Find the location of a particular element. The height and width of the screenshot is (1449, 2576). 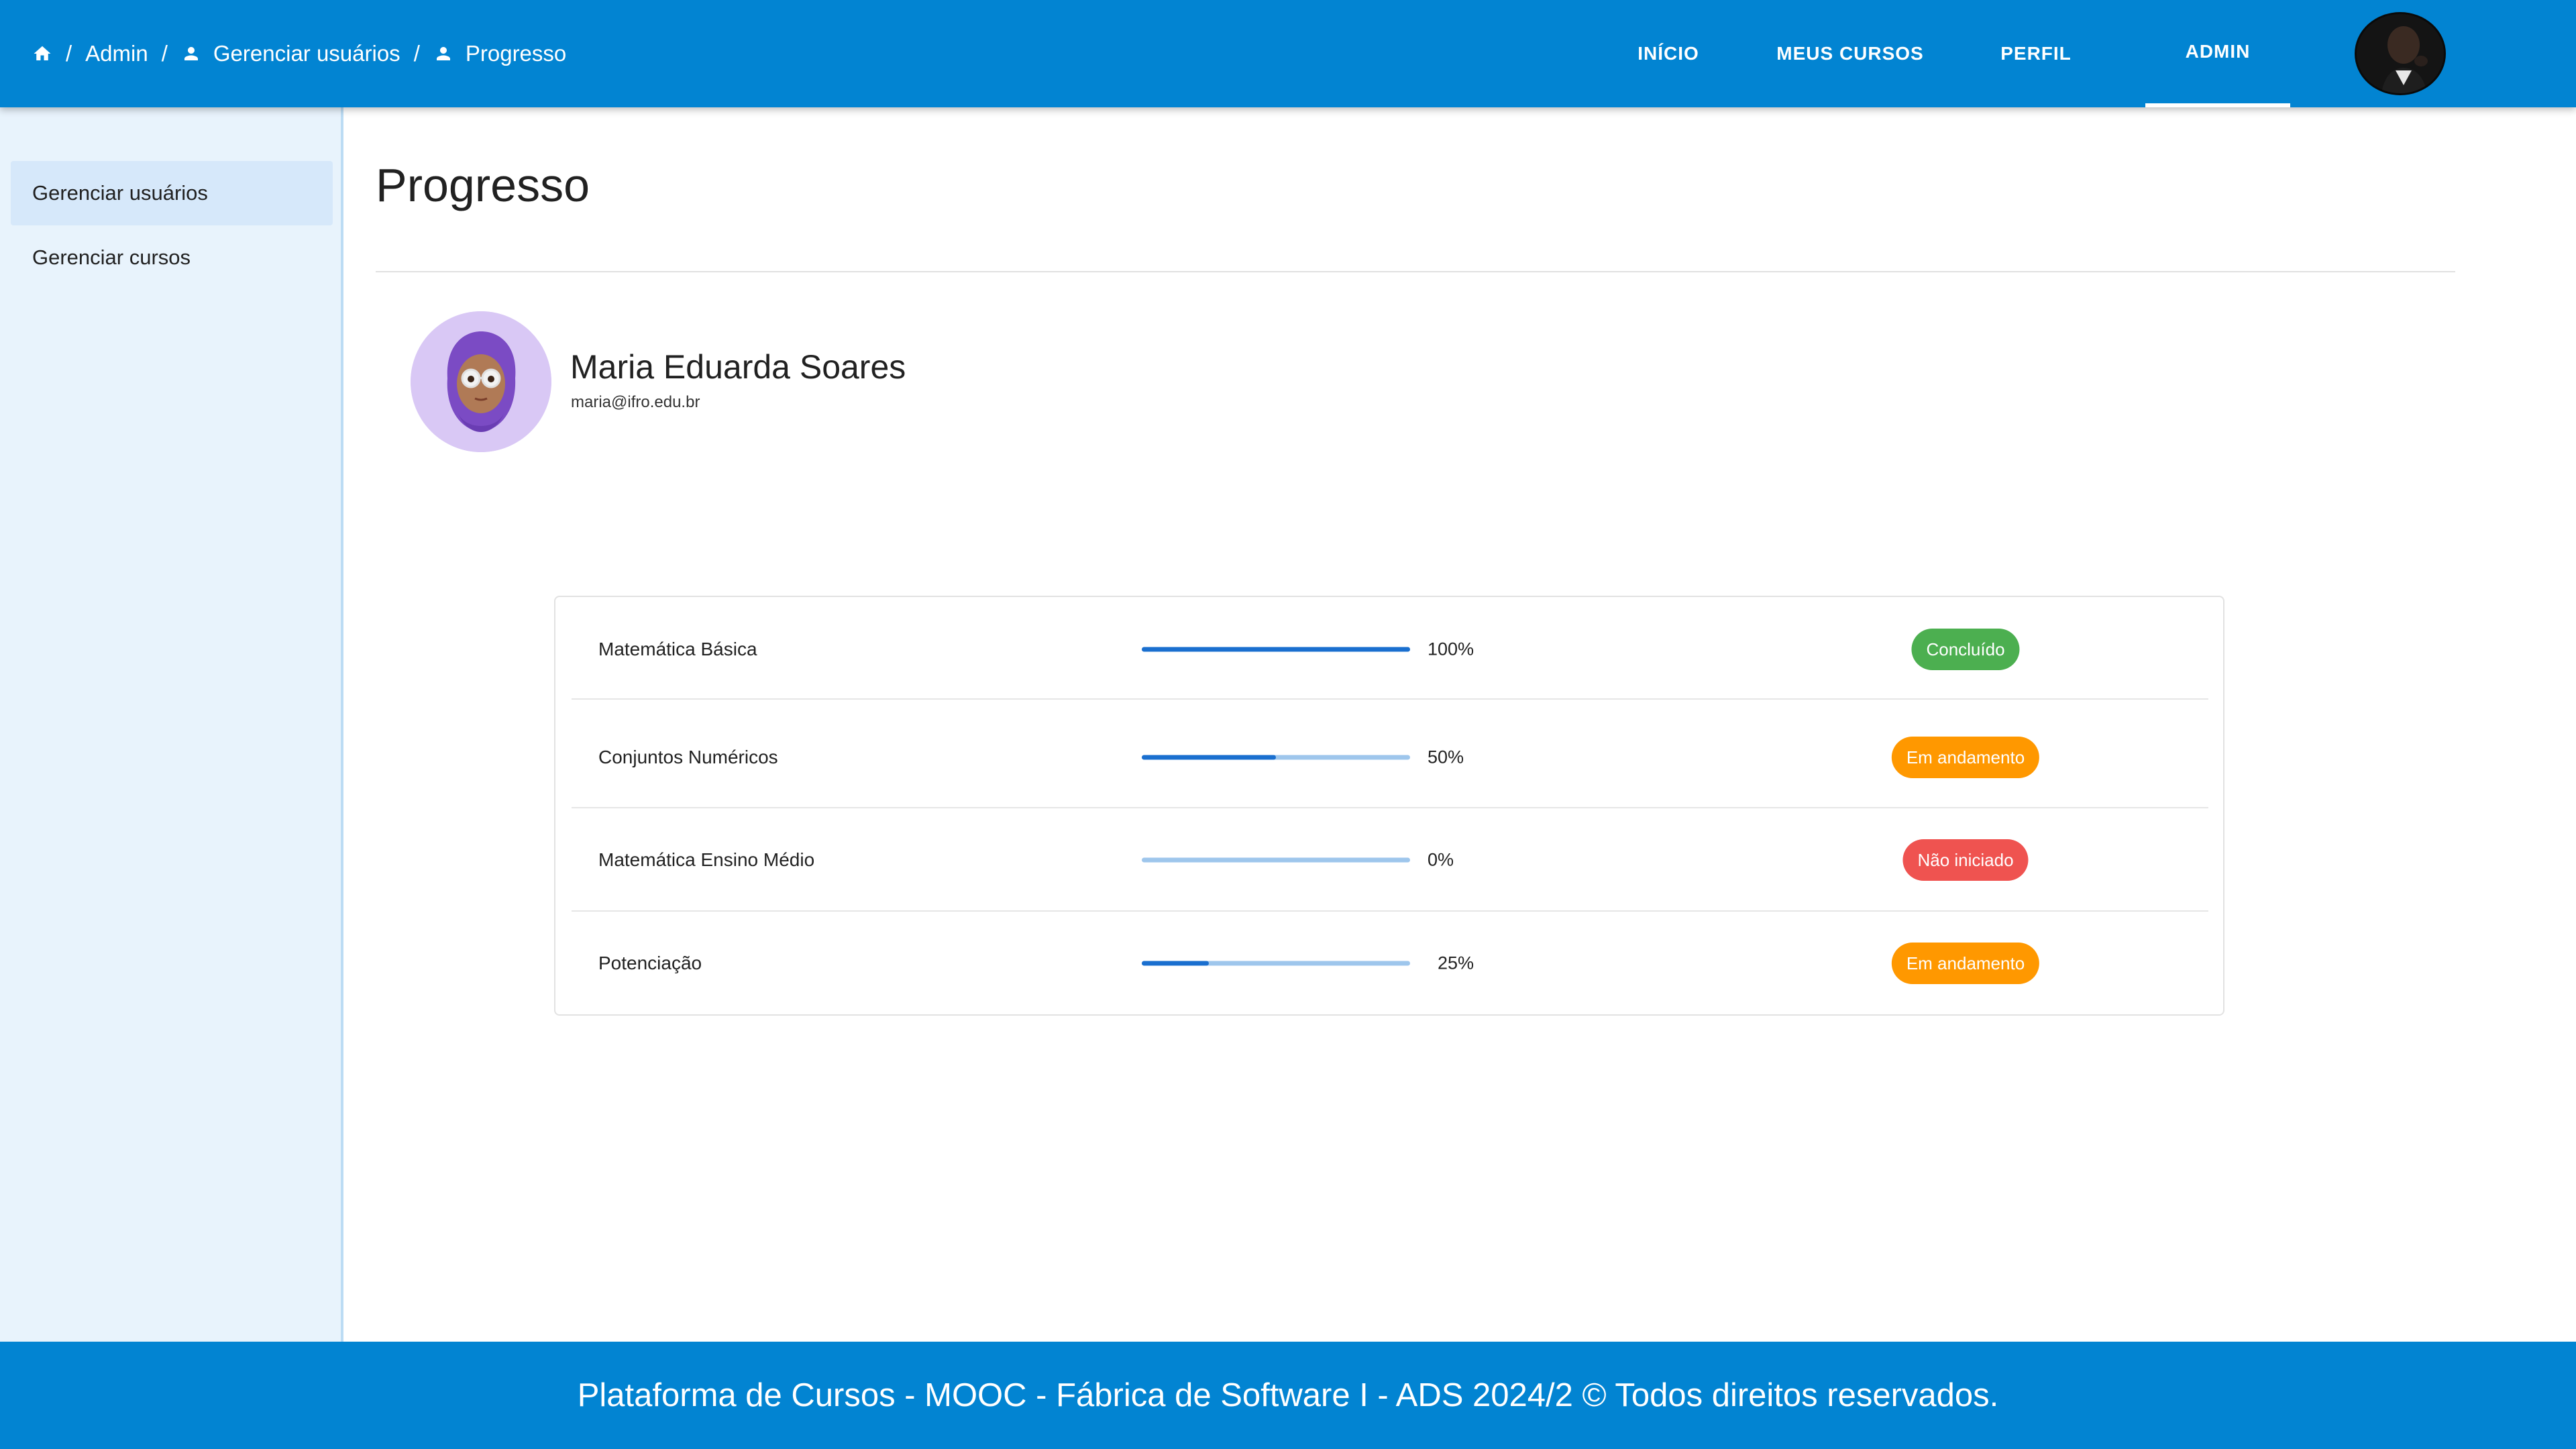

page-title: Progresso is located at coordinates (483, 185).